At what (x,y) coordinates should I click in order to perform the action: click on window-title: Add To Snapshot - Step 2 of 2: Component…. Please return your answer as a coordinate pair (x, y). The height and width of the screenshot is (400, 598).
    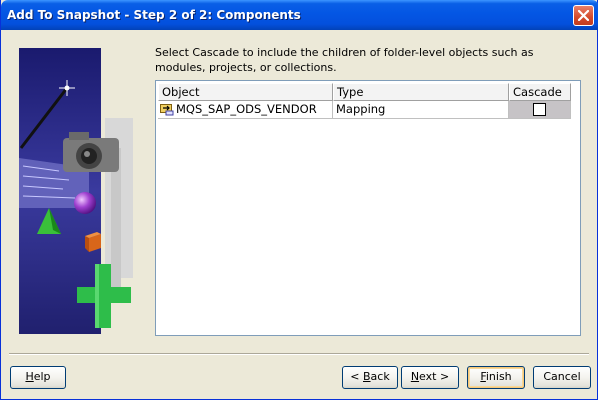
    Looking at the image, I should click on (154, 15).